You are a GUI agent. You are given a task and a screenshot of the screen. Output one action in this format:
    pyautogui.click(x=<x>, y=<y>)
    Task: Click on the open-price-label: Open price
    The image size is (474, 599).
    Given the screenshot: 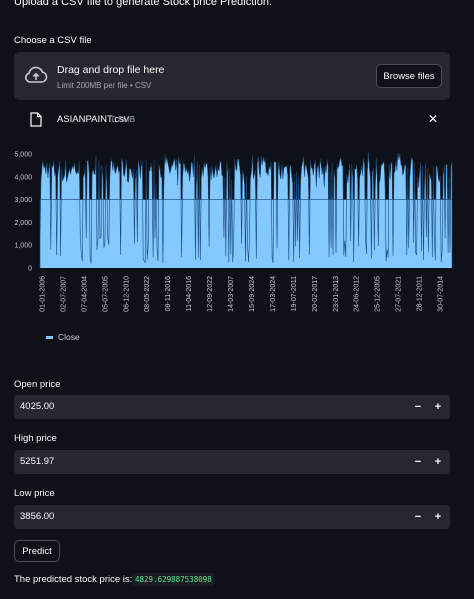 What is the action you would take?
    pyautogui.click(x=37, y=384)
    